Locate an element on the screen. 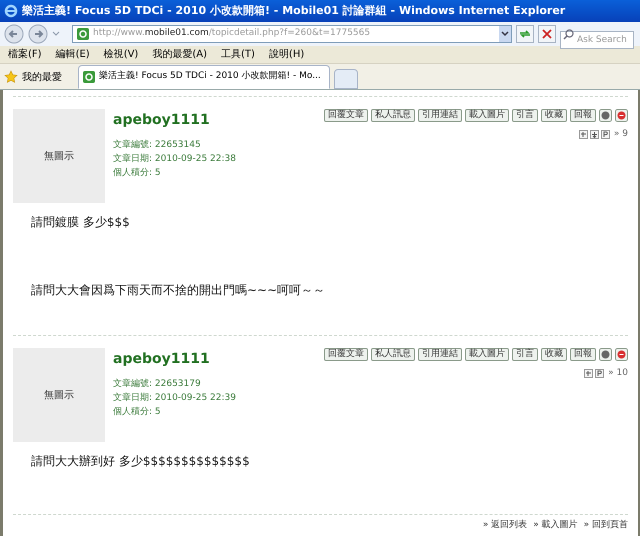 The width and height of the screenshot is (640, 536). refresh-icon is located at coordinates (525, 34).